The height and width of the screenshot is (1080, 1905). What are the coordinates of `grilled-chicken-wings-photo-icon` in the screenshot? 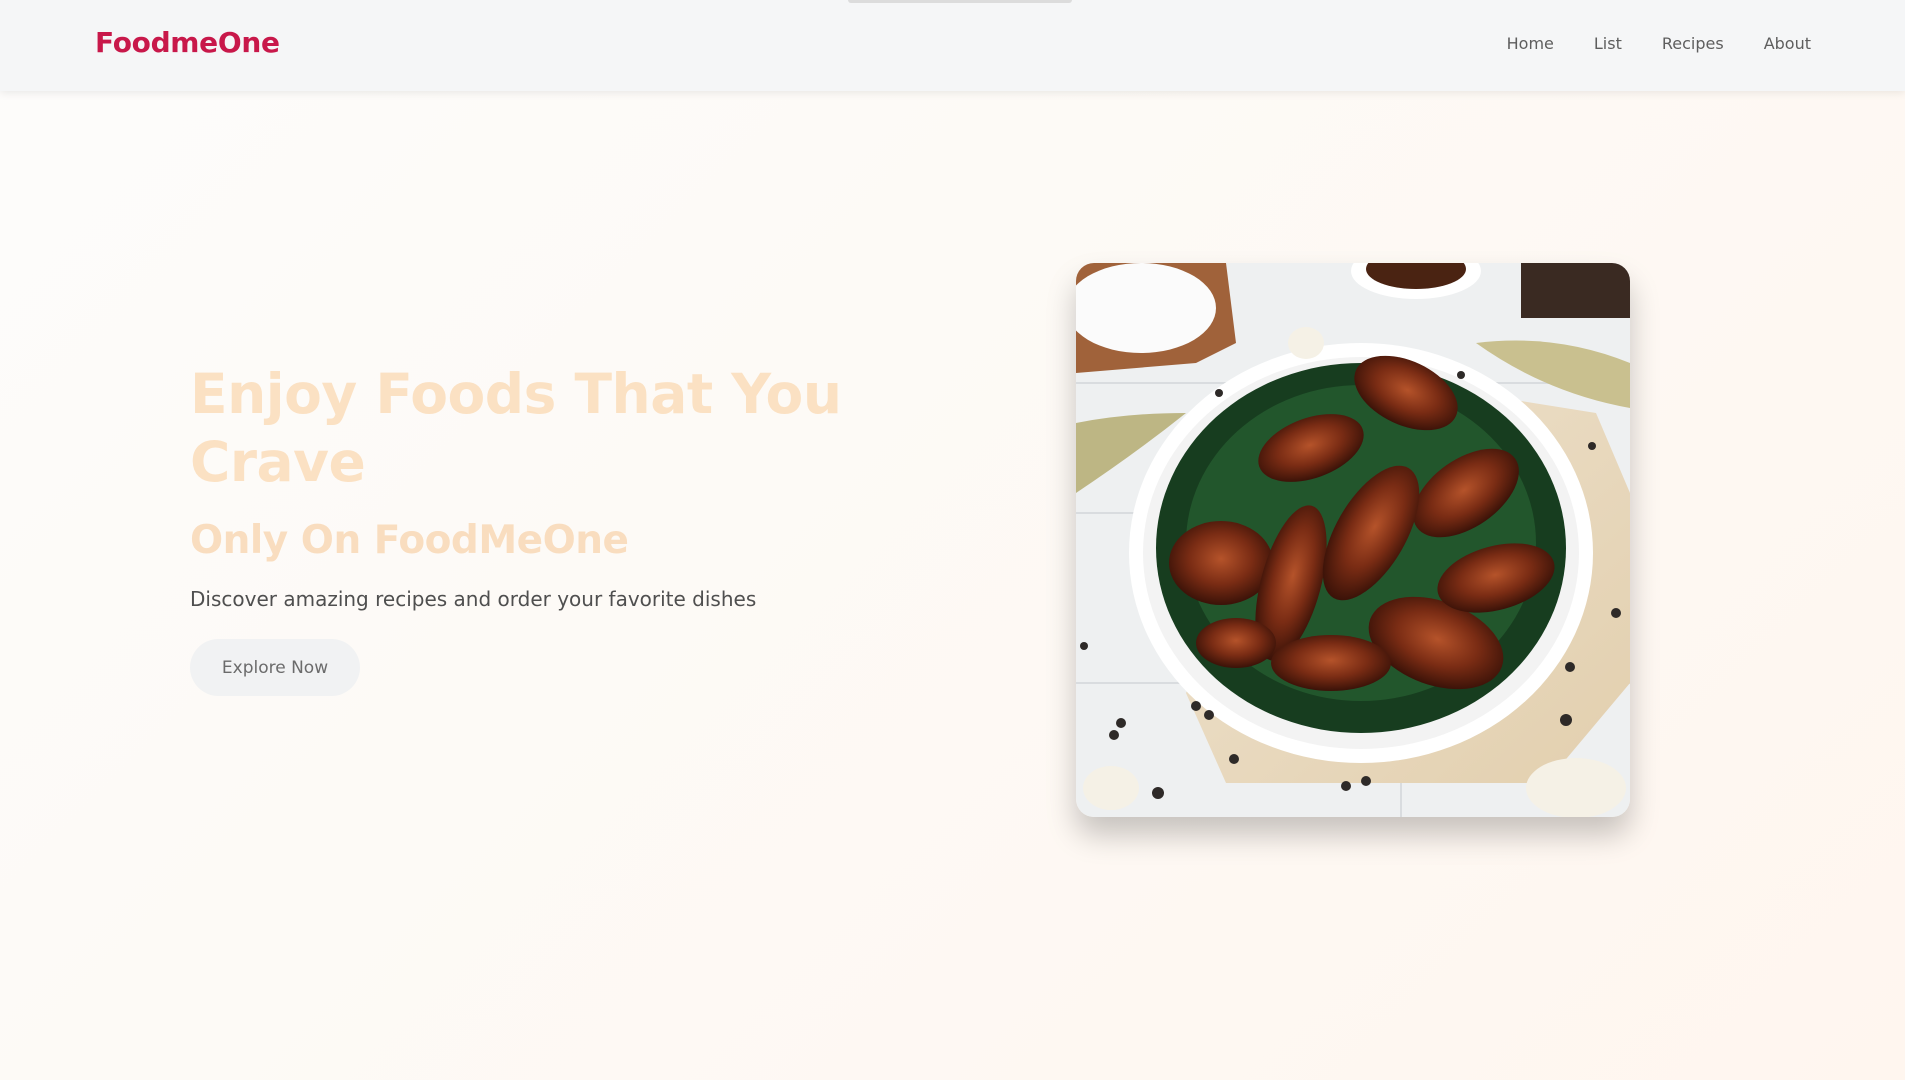 It's located at (1353, 540).